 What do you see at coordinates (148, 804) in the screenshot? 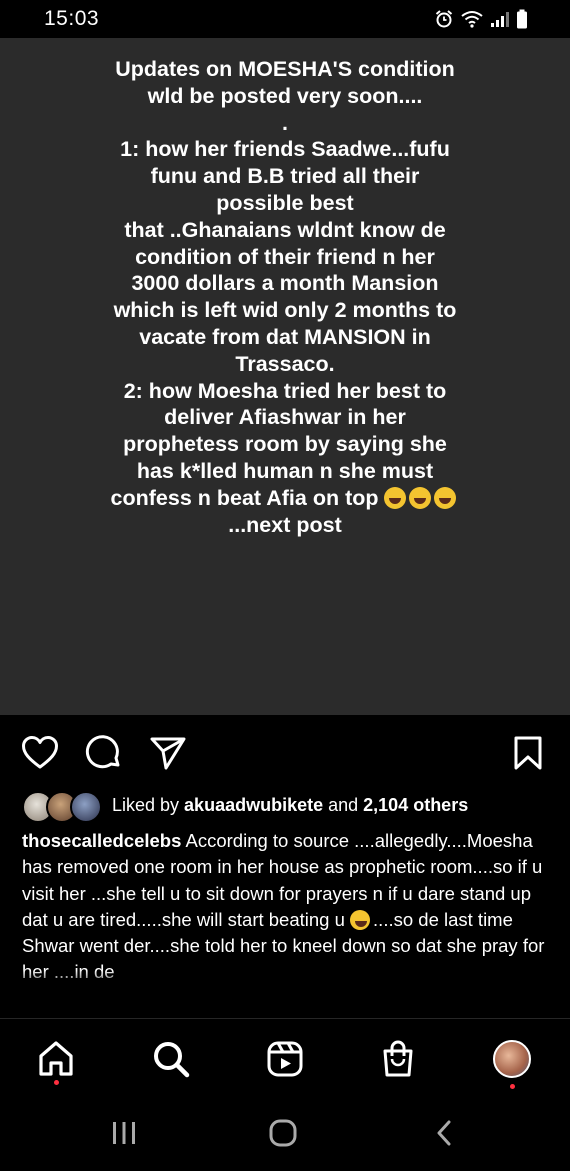
I see `likes-prefix: Liked by` at bounding box center [148, 804].